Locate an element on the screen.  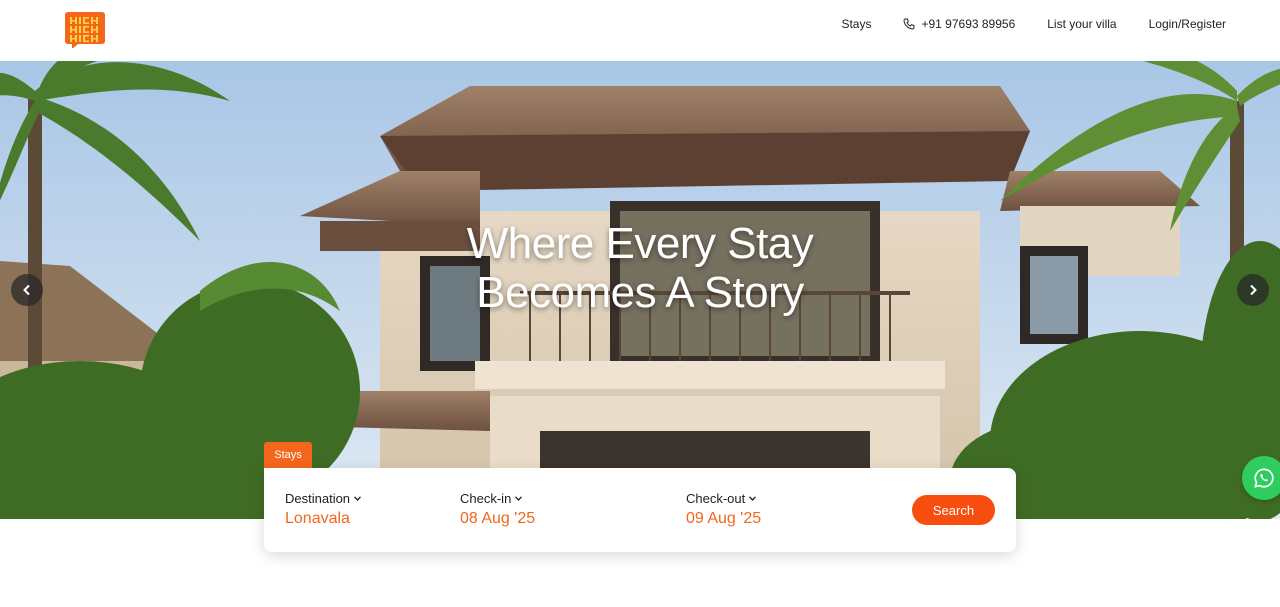
checkout-label: Check-out is located at coordinates (723, 498).